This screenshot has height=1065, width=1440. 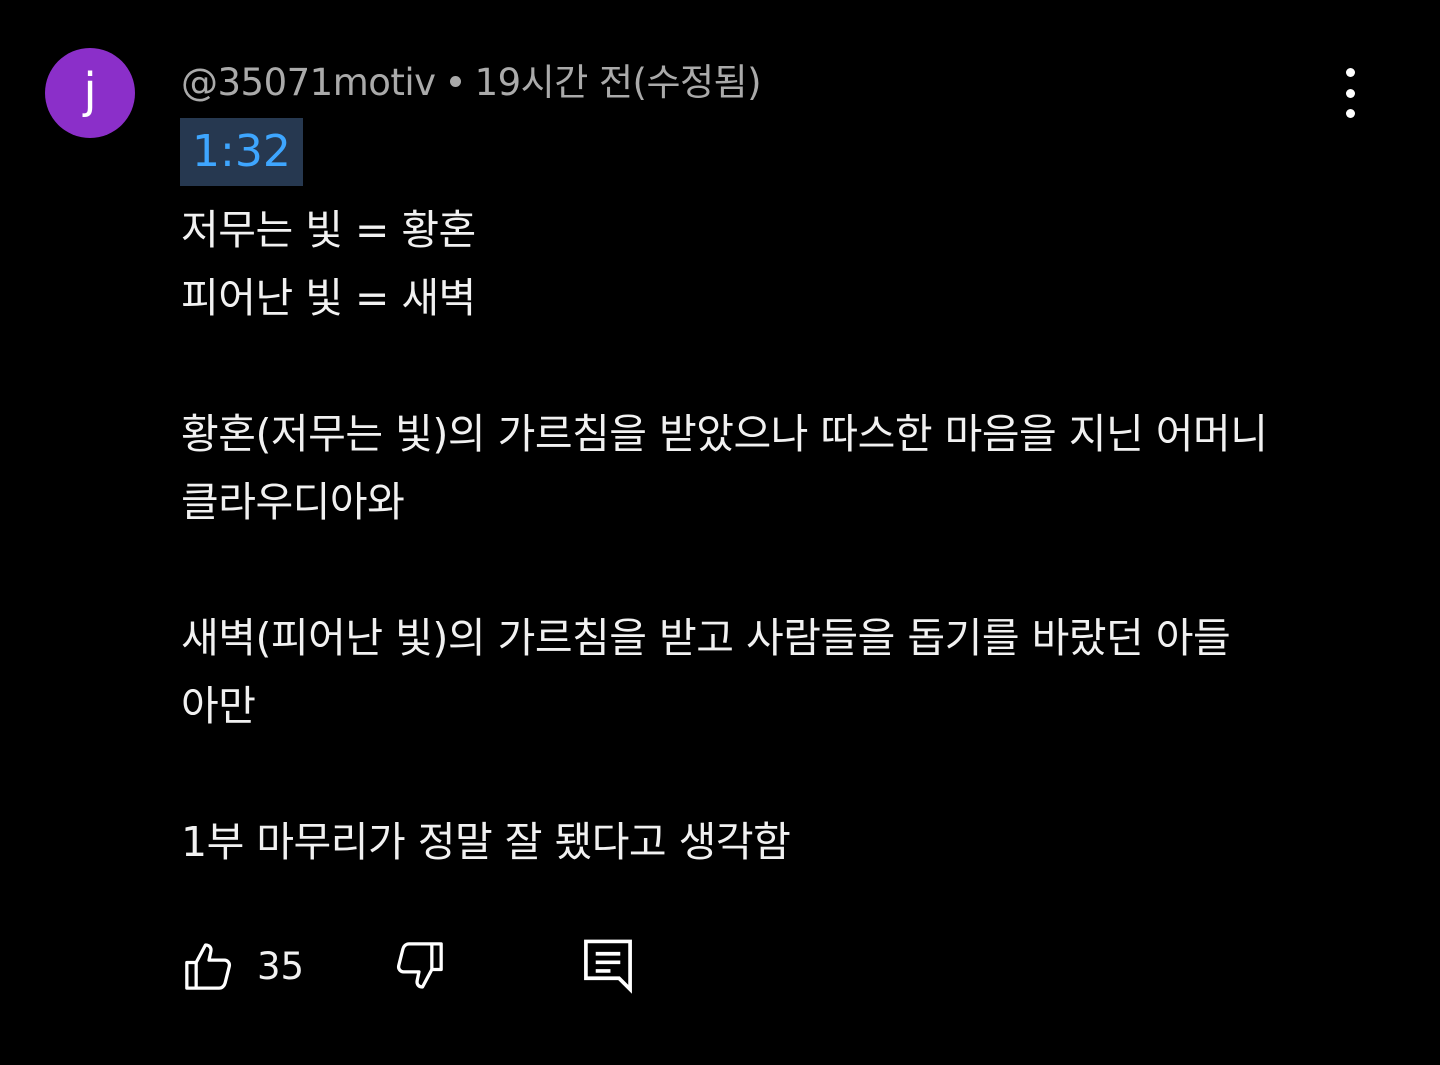 I want to click on comment-time: 19시간 전(수정됨), so click(x=618, y=82).